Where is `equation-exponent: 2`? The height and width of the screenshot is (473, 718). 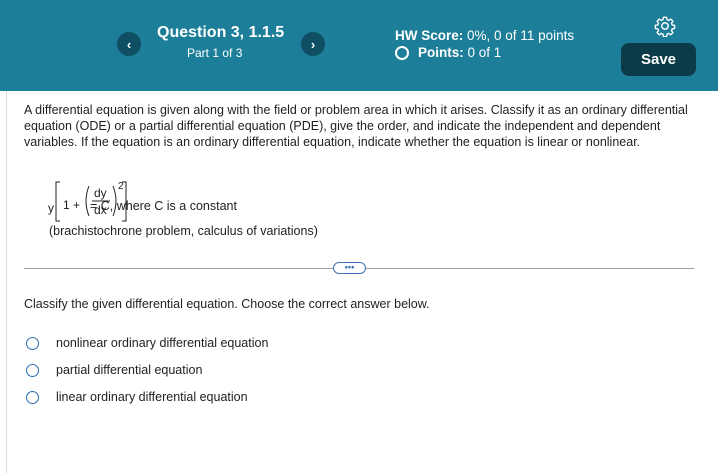 equation-exponent: 2 is located at coordinates (121, 186).